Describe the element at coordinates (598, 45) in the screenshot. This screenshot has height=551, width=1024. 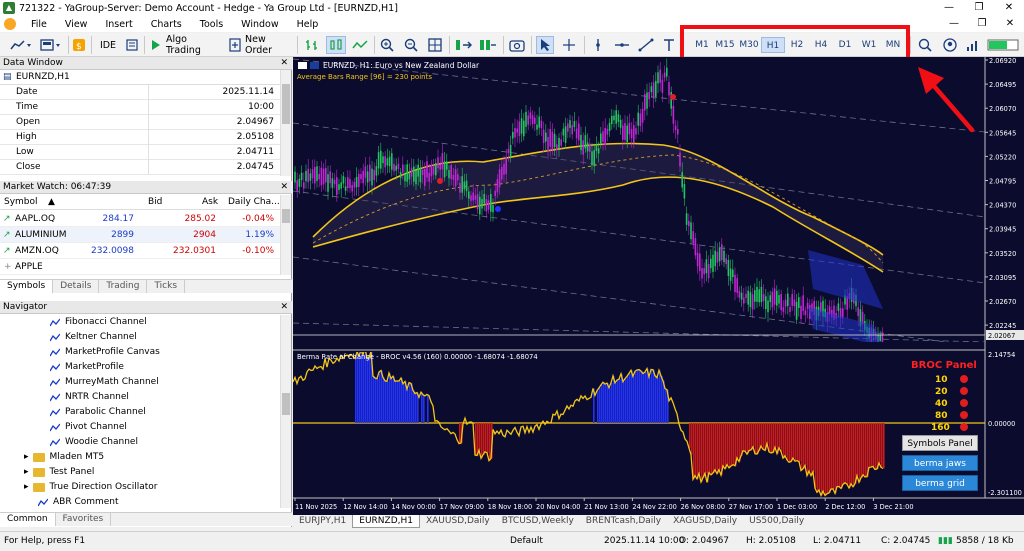
I see `vertical-line-icon` at that location.